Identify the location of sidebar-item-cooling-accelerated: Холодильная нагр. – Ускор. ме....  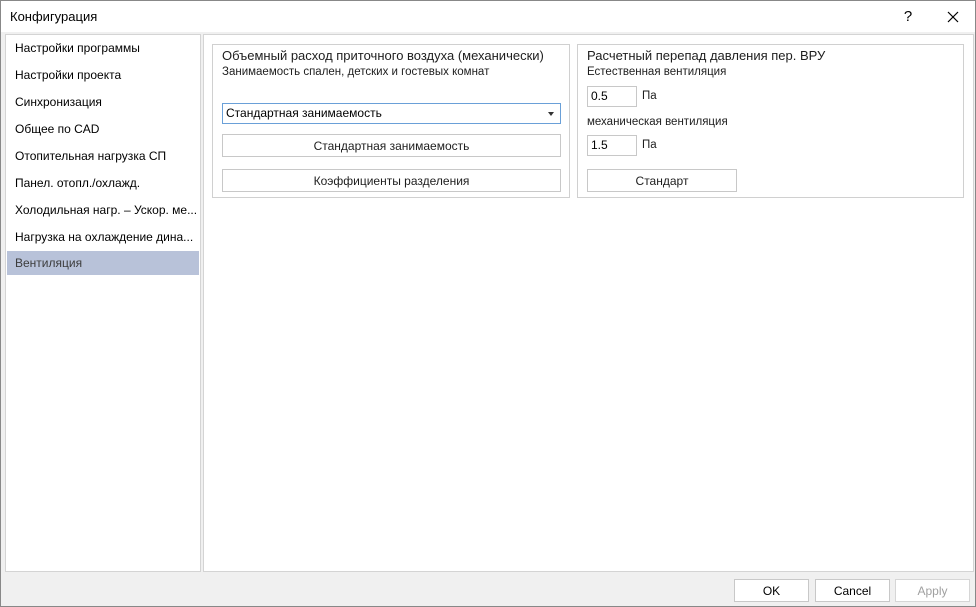
(103, 210).